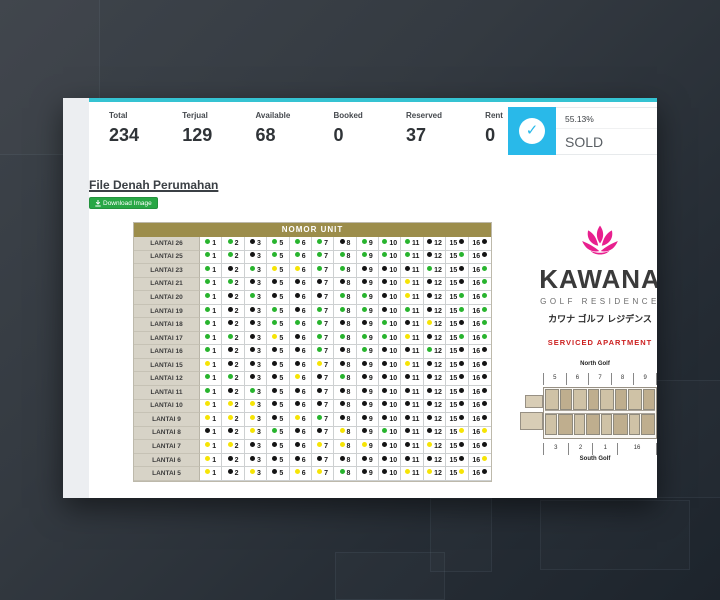  What do you see at coordinates (256, 311) in the screenshot?
I see `unit-cell: 3` at bounding box center [256, 311].